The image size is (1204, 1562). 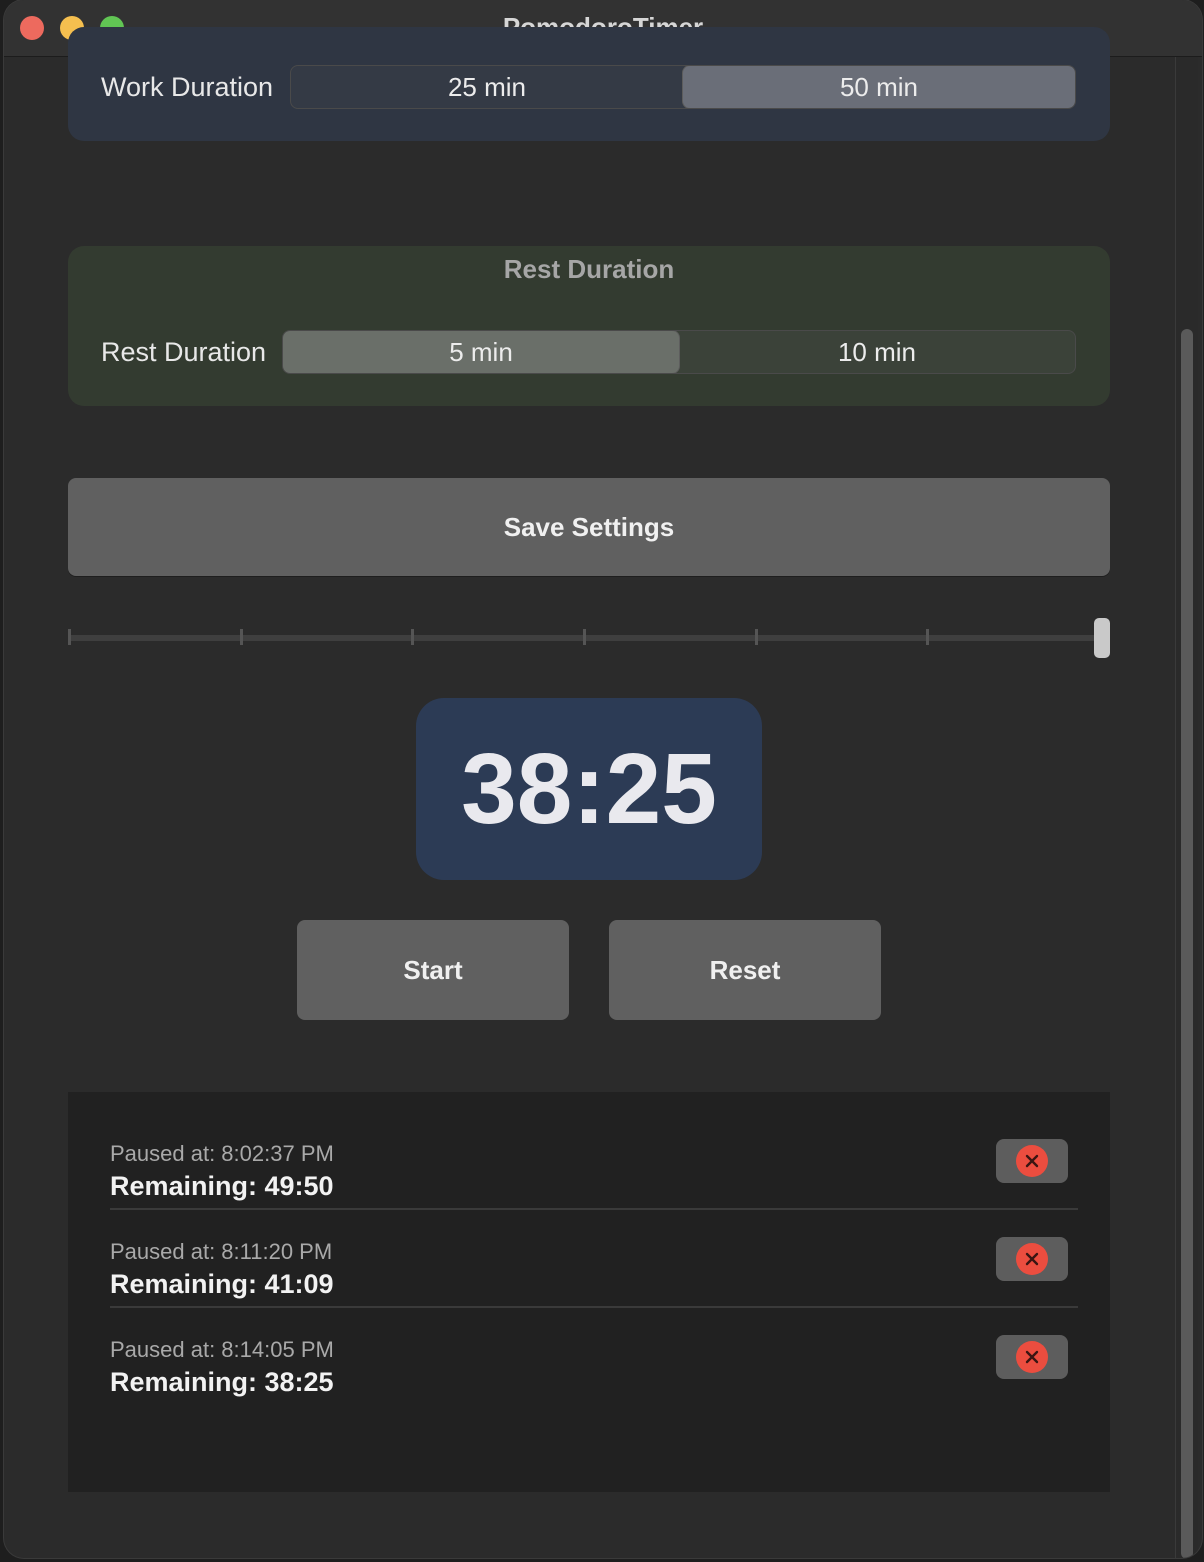 I want to click on work-duration-panel: Work Duration 25 min 50 min, so click(x=589, y=84).